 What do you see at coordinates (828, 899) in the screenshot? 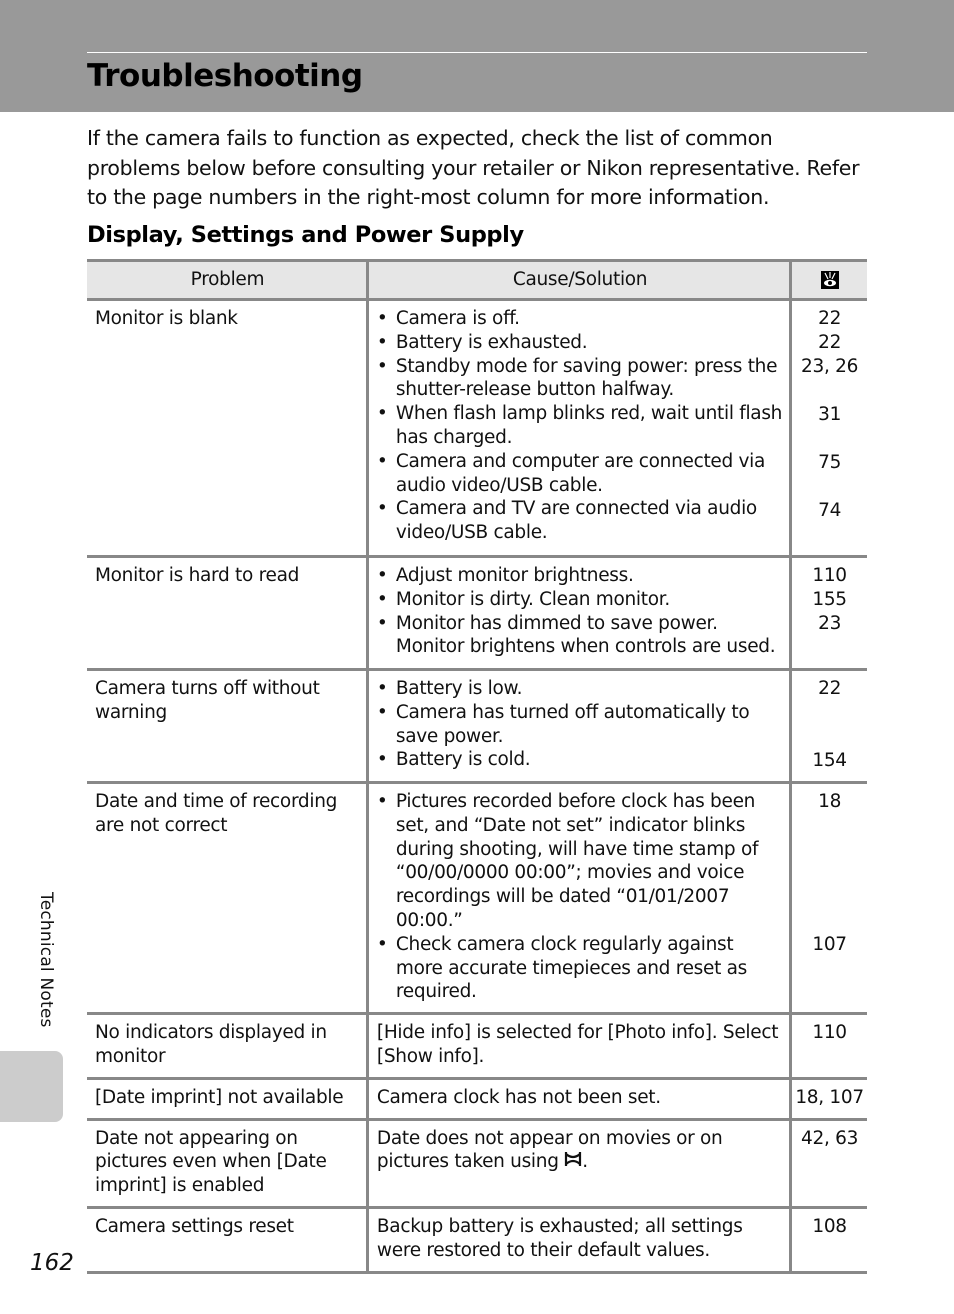
I see `page-reference-cell: 18 107` at bounding box center [828, 899].